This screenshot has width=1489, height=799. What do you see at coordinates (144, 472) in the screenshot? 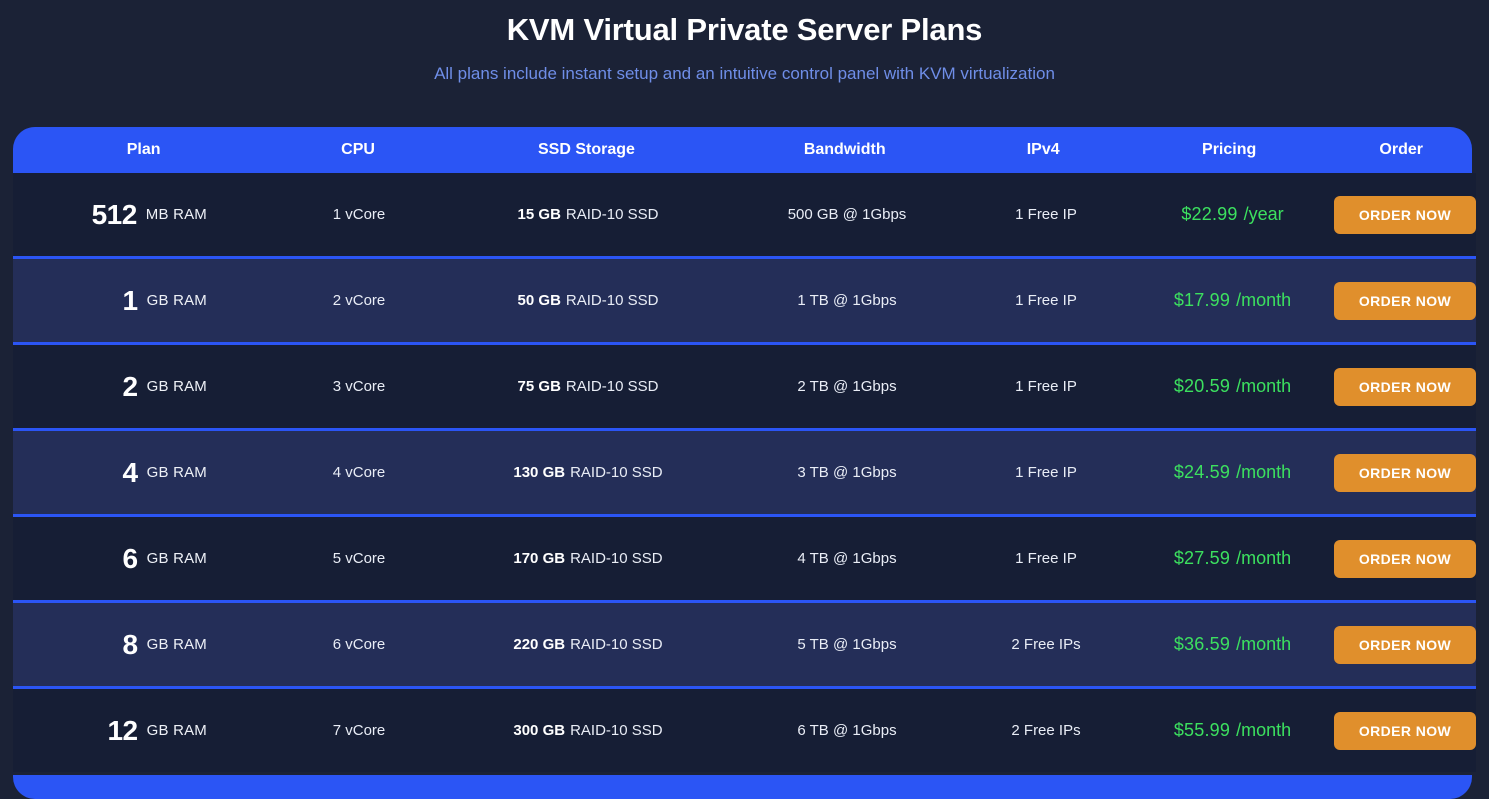
I see `cell-plan: 4 GB RAM` at bounding box center [144, 472].